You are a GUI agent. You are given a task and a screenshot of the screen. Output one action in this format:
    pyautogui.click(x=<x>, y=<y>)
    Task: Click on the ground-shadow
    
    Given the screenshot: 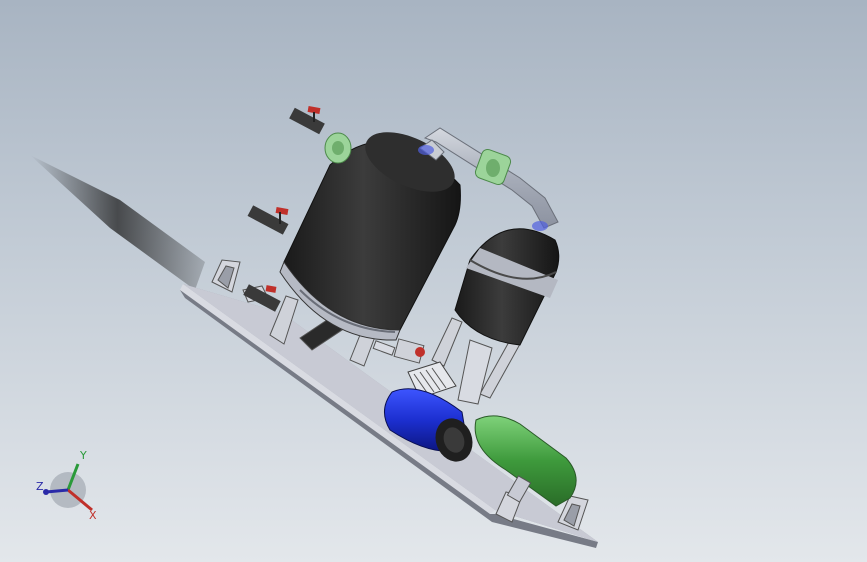 What is the action you would take?
    pyautogui.click(x=117, y=222)
    